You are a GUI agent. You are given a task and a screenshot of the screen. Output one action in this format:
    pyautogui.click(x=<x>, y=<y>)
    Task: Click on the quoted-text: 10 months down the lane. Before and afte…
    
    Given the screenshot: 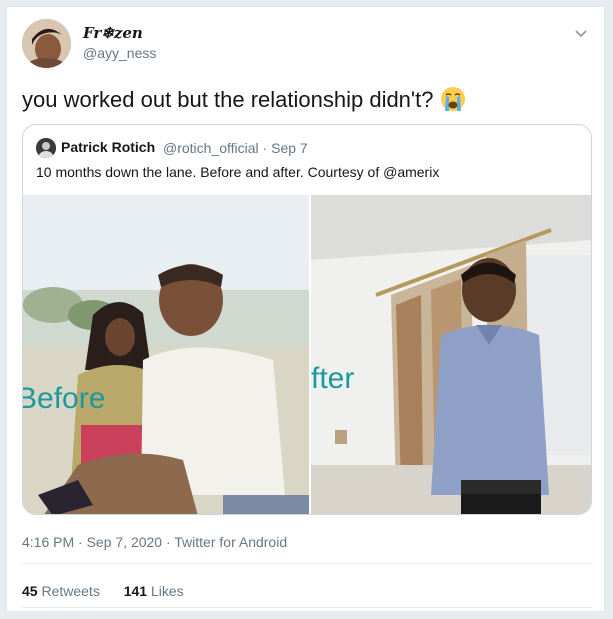 What is the action you would take?
    pyautogui.click(x=238, y=172)
    